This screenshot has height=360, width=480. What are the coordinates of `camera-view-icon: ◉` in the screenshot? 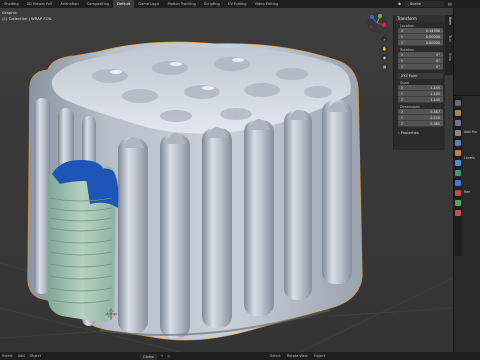 It's located at (384, 57).